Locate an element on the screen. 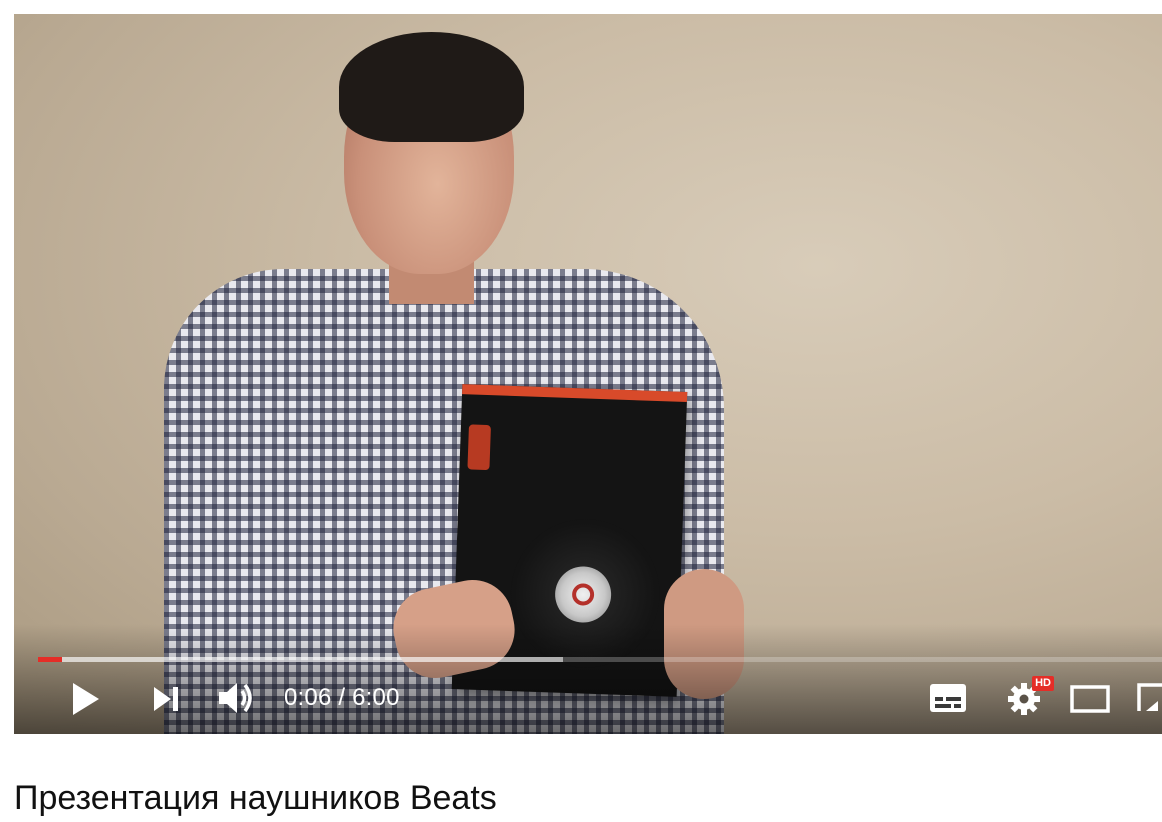 The height and width of the screenshot is (822, 1162). play-button is located at coordinates (86, 699).